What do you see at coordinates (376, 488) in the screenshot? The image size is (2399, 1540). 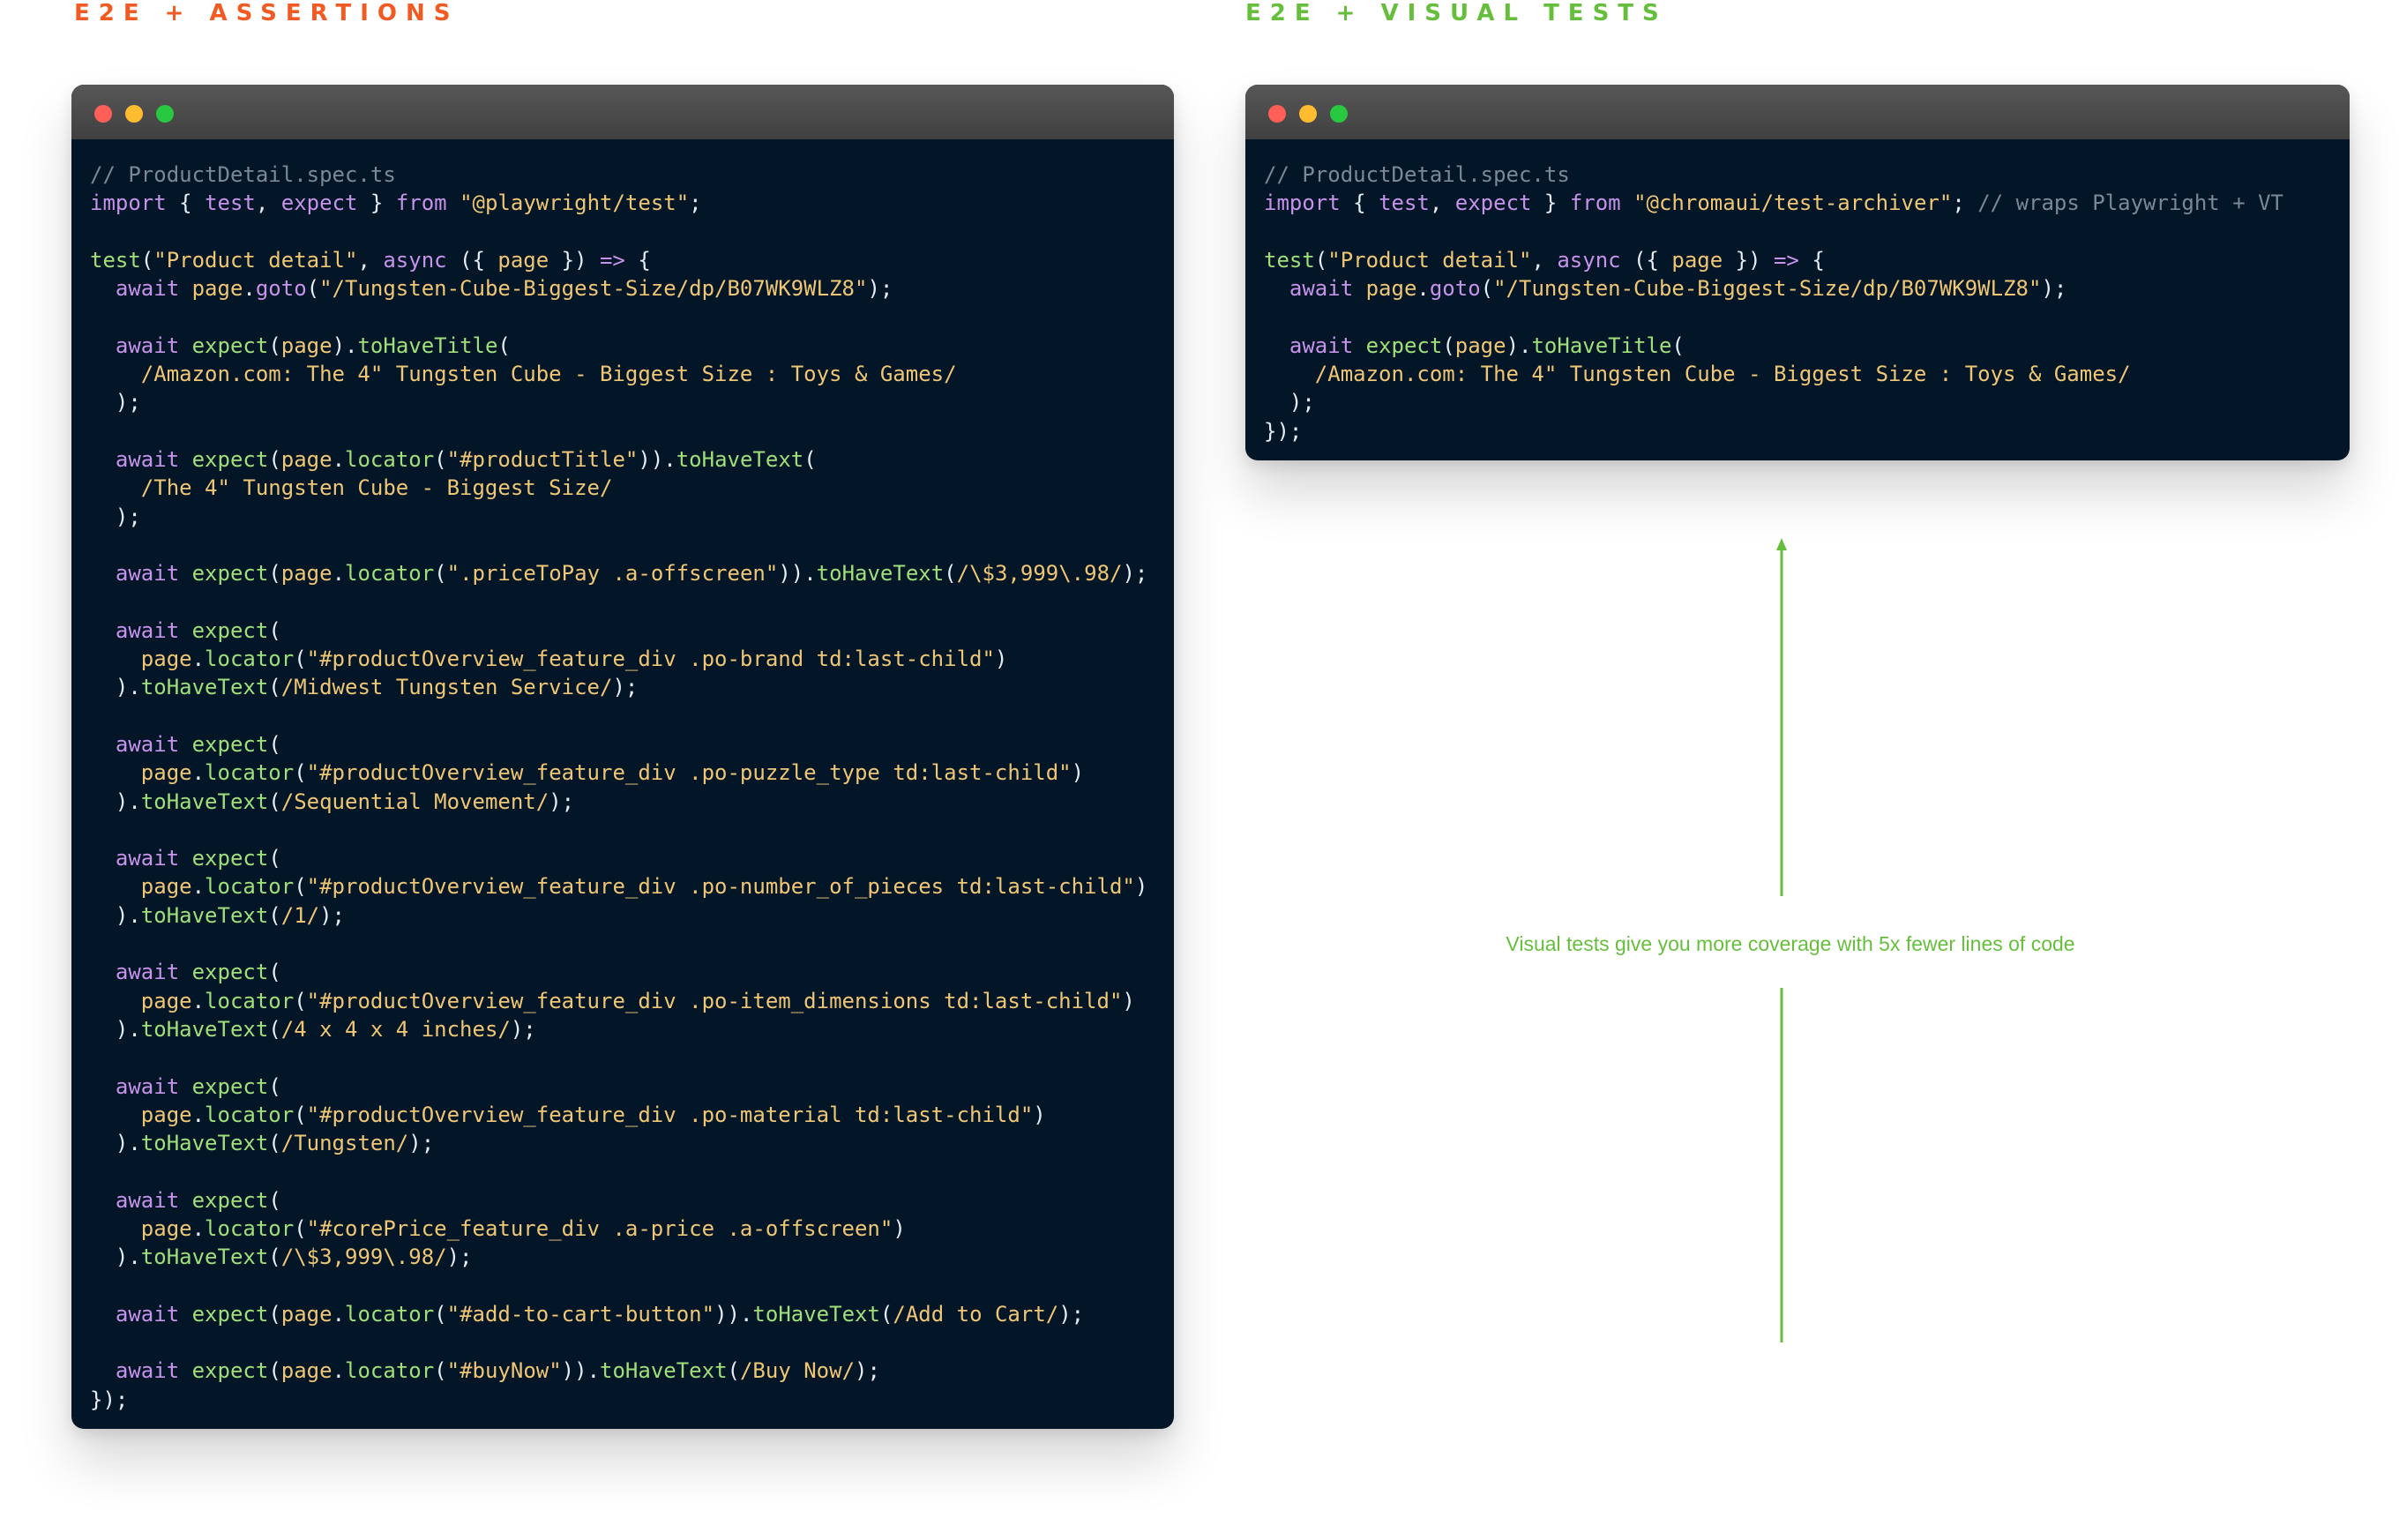 I see `code-token: /The 4" Tungsten Cube - Biggest Size/` at bounding box center [376, 488].